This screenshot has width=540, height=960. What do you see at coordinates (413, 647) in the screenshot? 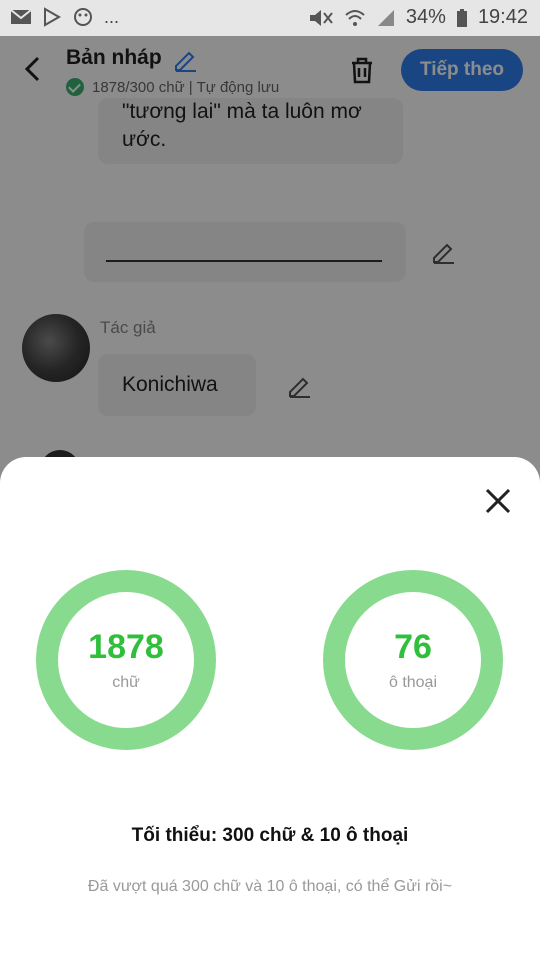
I see `dialogue-count-value: 76` at bounding box center [413, 647].